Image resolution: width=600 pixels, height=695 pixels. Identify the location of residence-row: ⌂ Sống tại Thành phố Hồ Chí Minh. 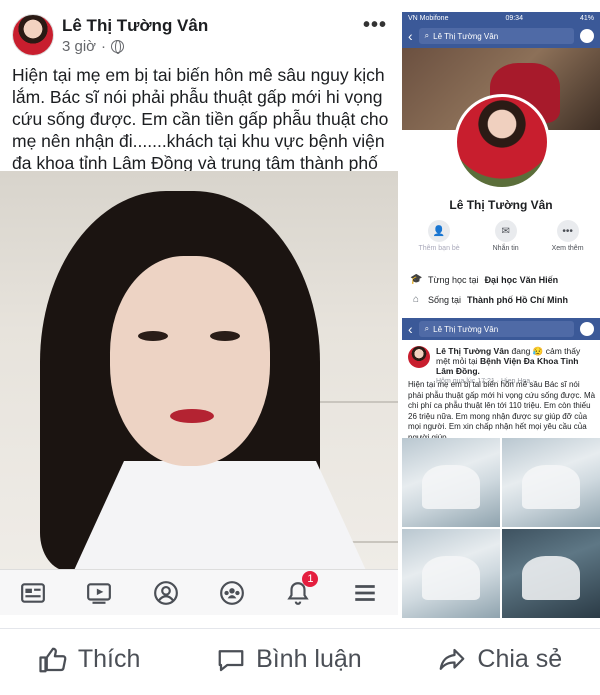
(489, 299).